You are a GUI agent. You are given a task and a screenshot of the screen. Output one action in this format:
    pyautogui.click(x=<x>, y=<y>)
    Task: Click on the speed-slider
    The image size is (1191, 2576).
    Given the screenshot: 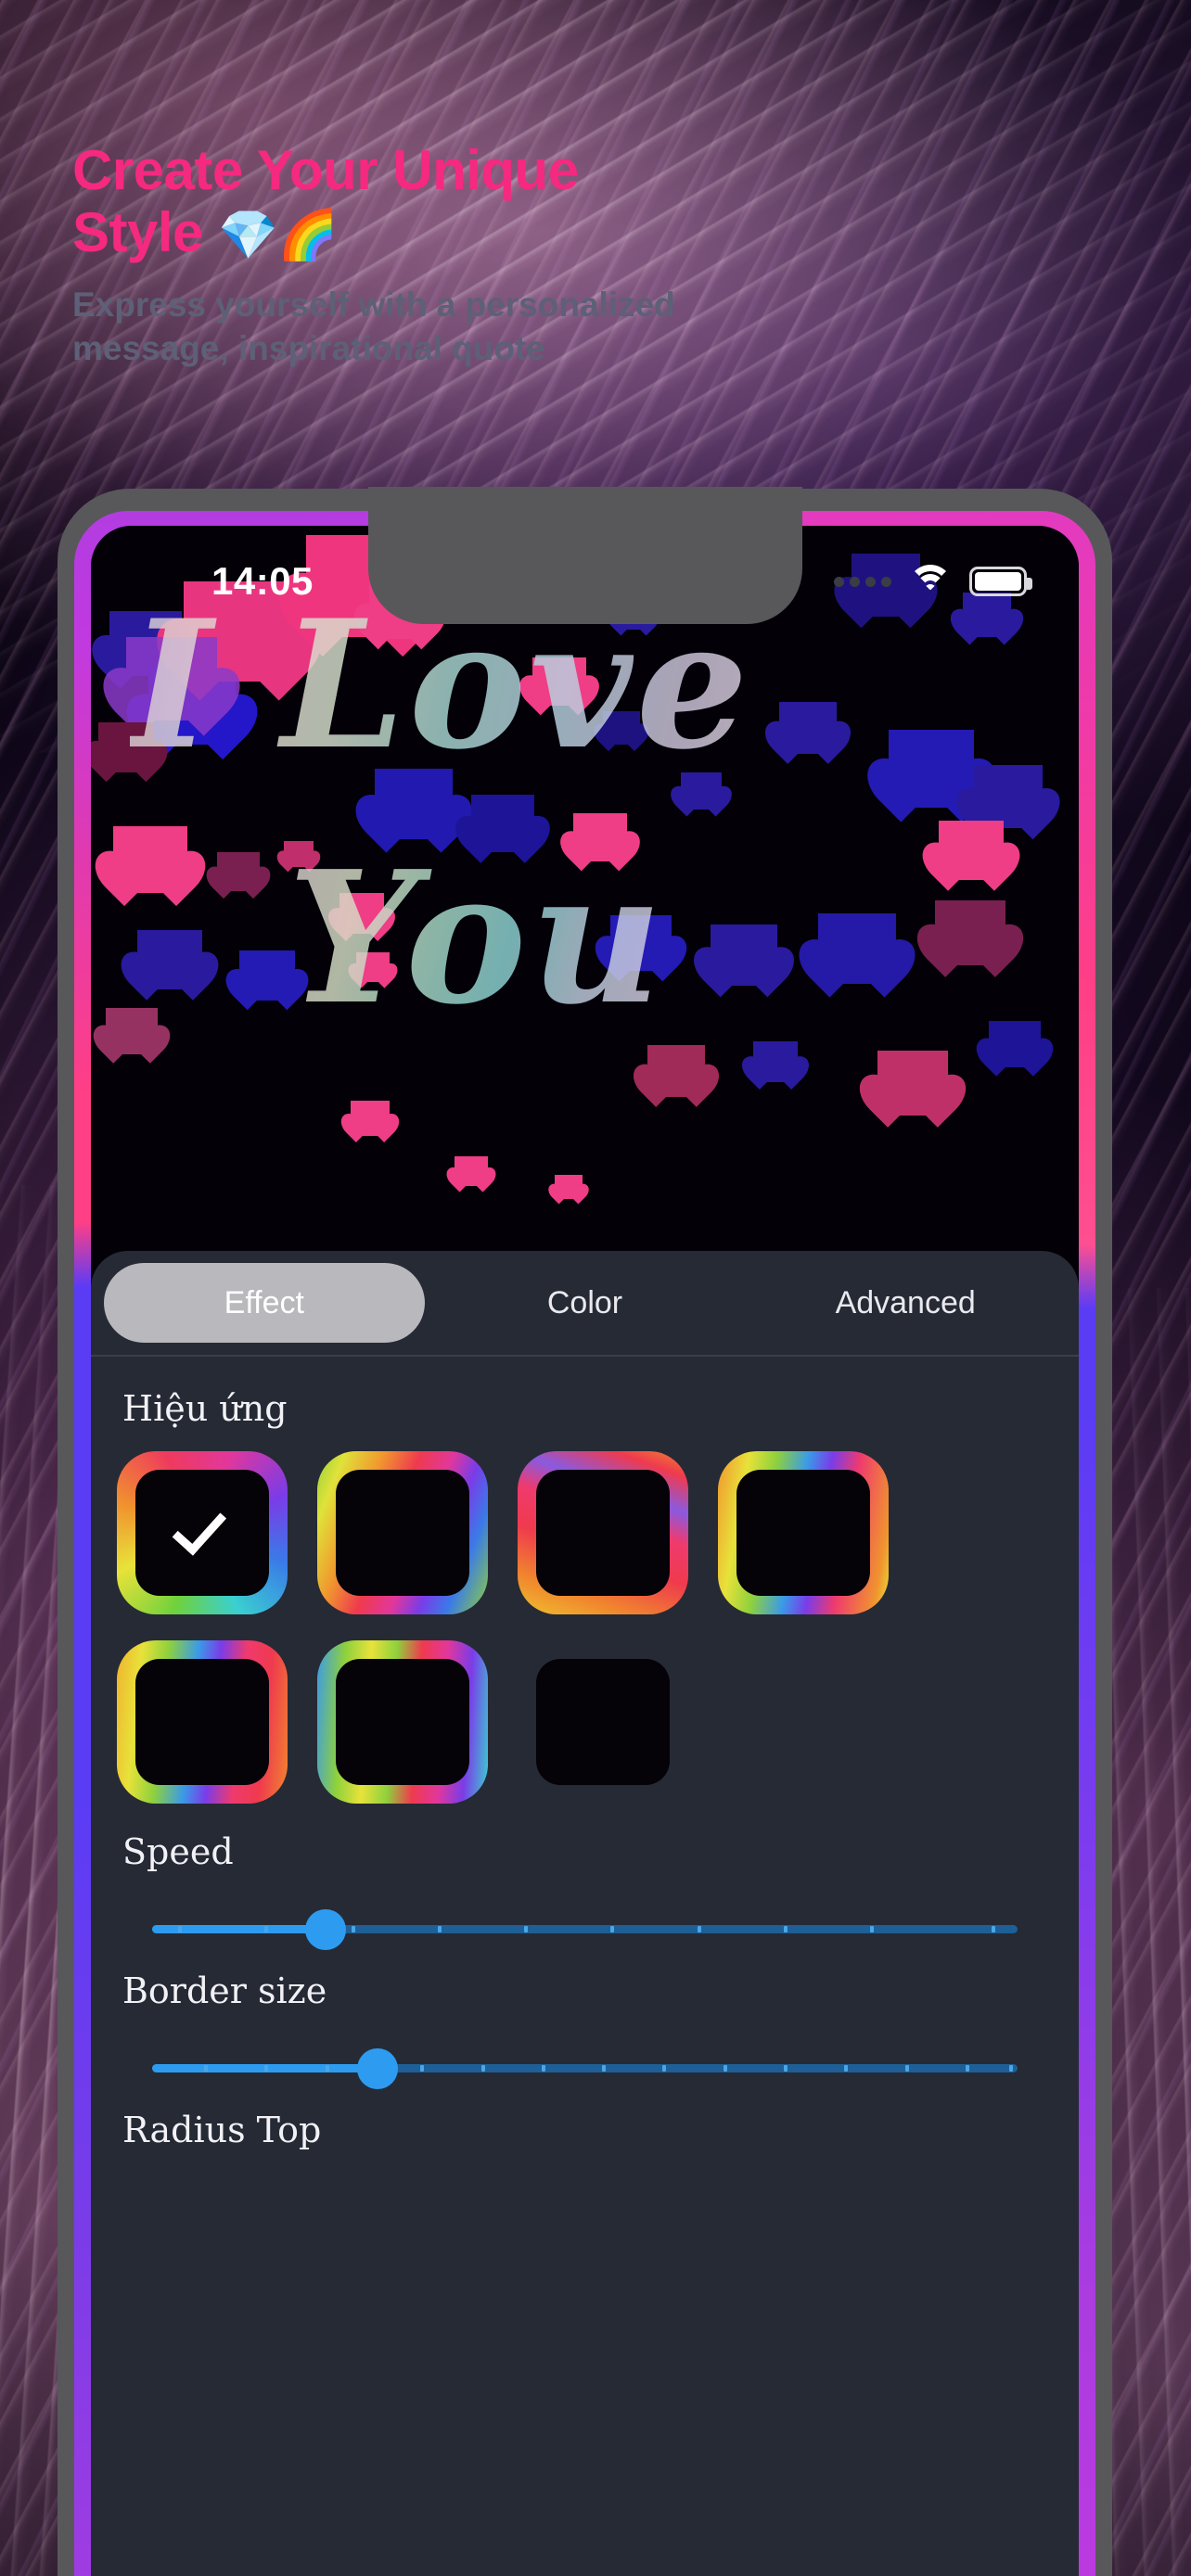 What is the action you would take?
    pyautogui.click(x=585, y=1929)
    